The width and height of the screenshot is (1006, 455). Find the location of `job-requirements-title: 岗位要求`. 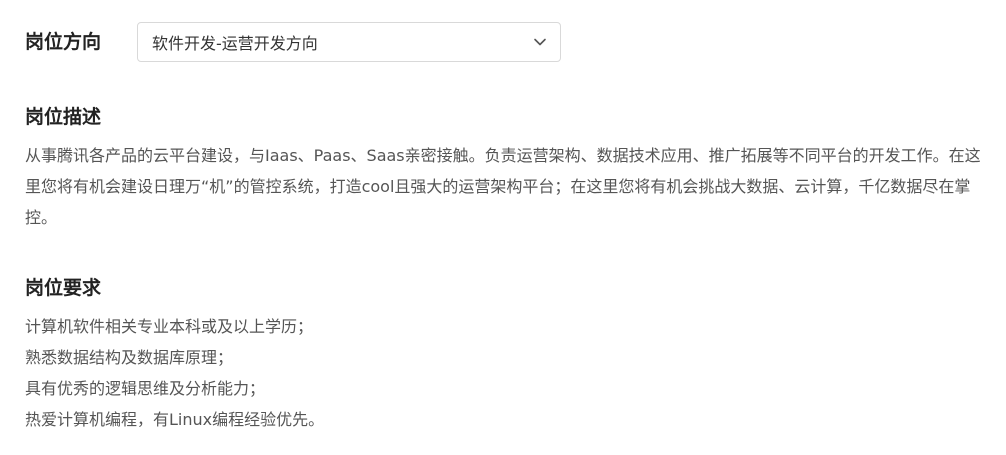

job-requirements-title: 岗位要求 is located at coordinates (63, 288).